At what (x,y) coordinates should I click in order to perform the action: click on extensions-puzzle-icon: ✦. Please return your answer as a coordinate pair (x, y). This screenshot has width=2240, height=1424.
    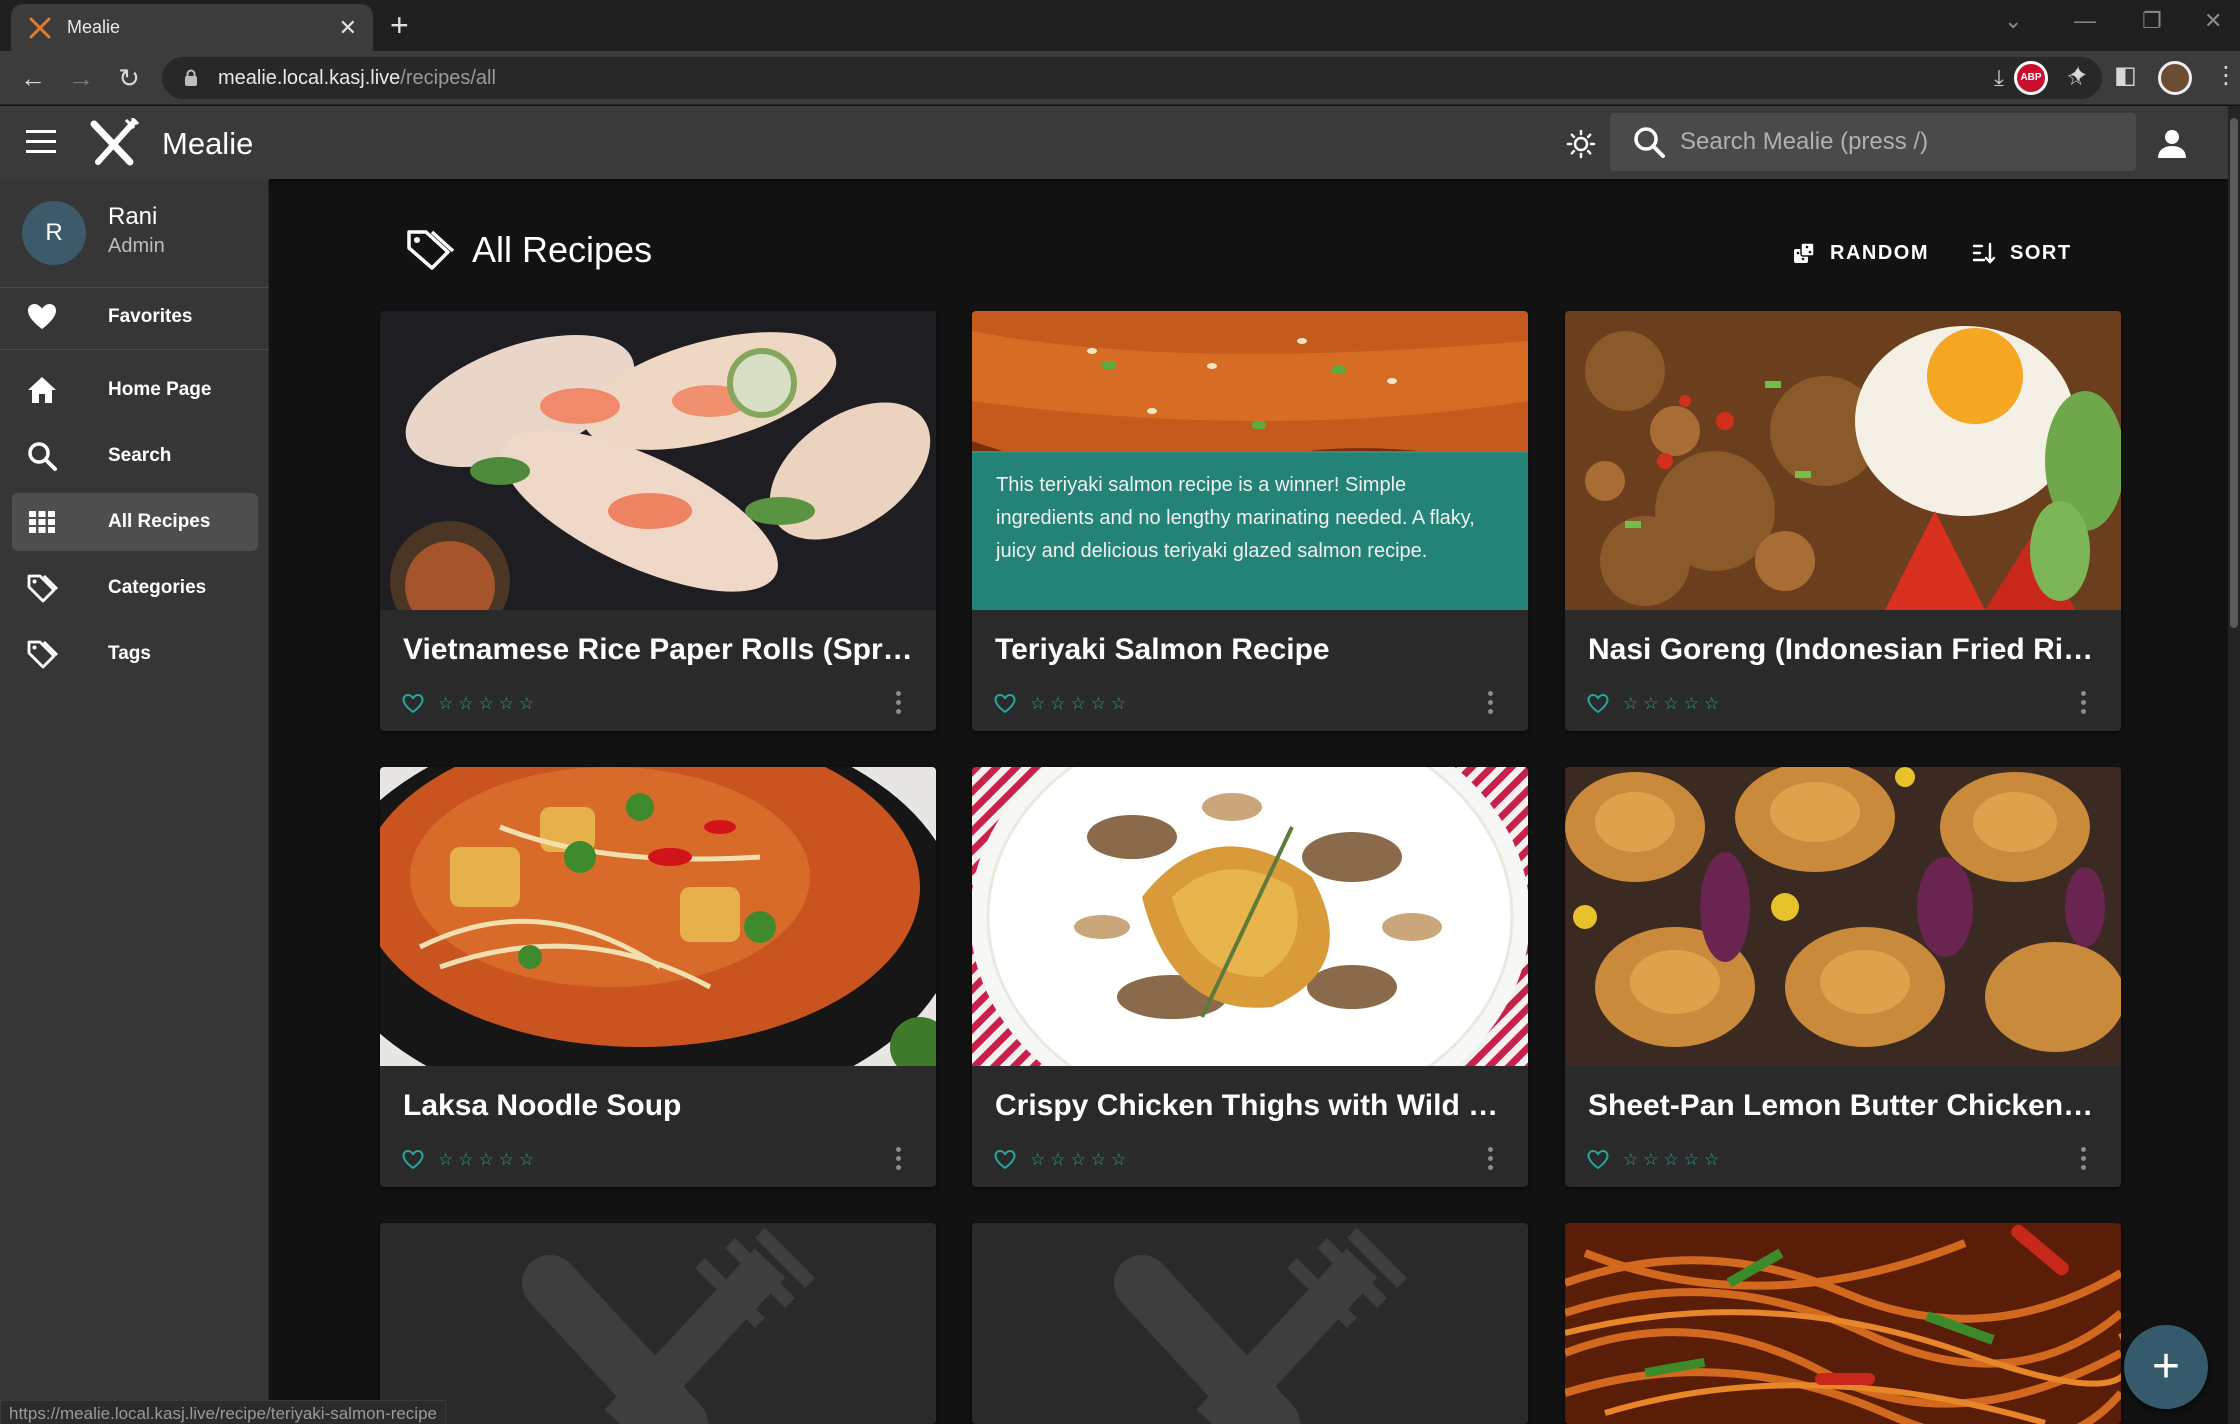
    Looking at the image, I should click on (2078, 75).